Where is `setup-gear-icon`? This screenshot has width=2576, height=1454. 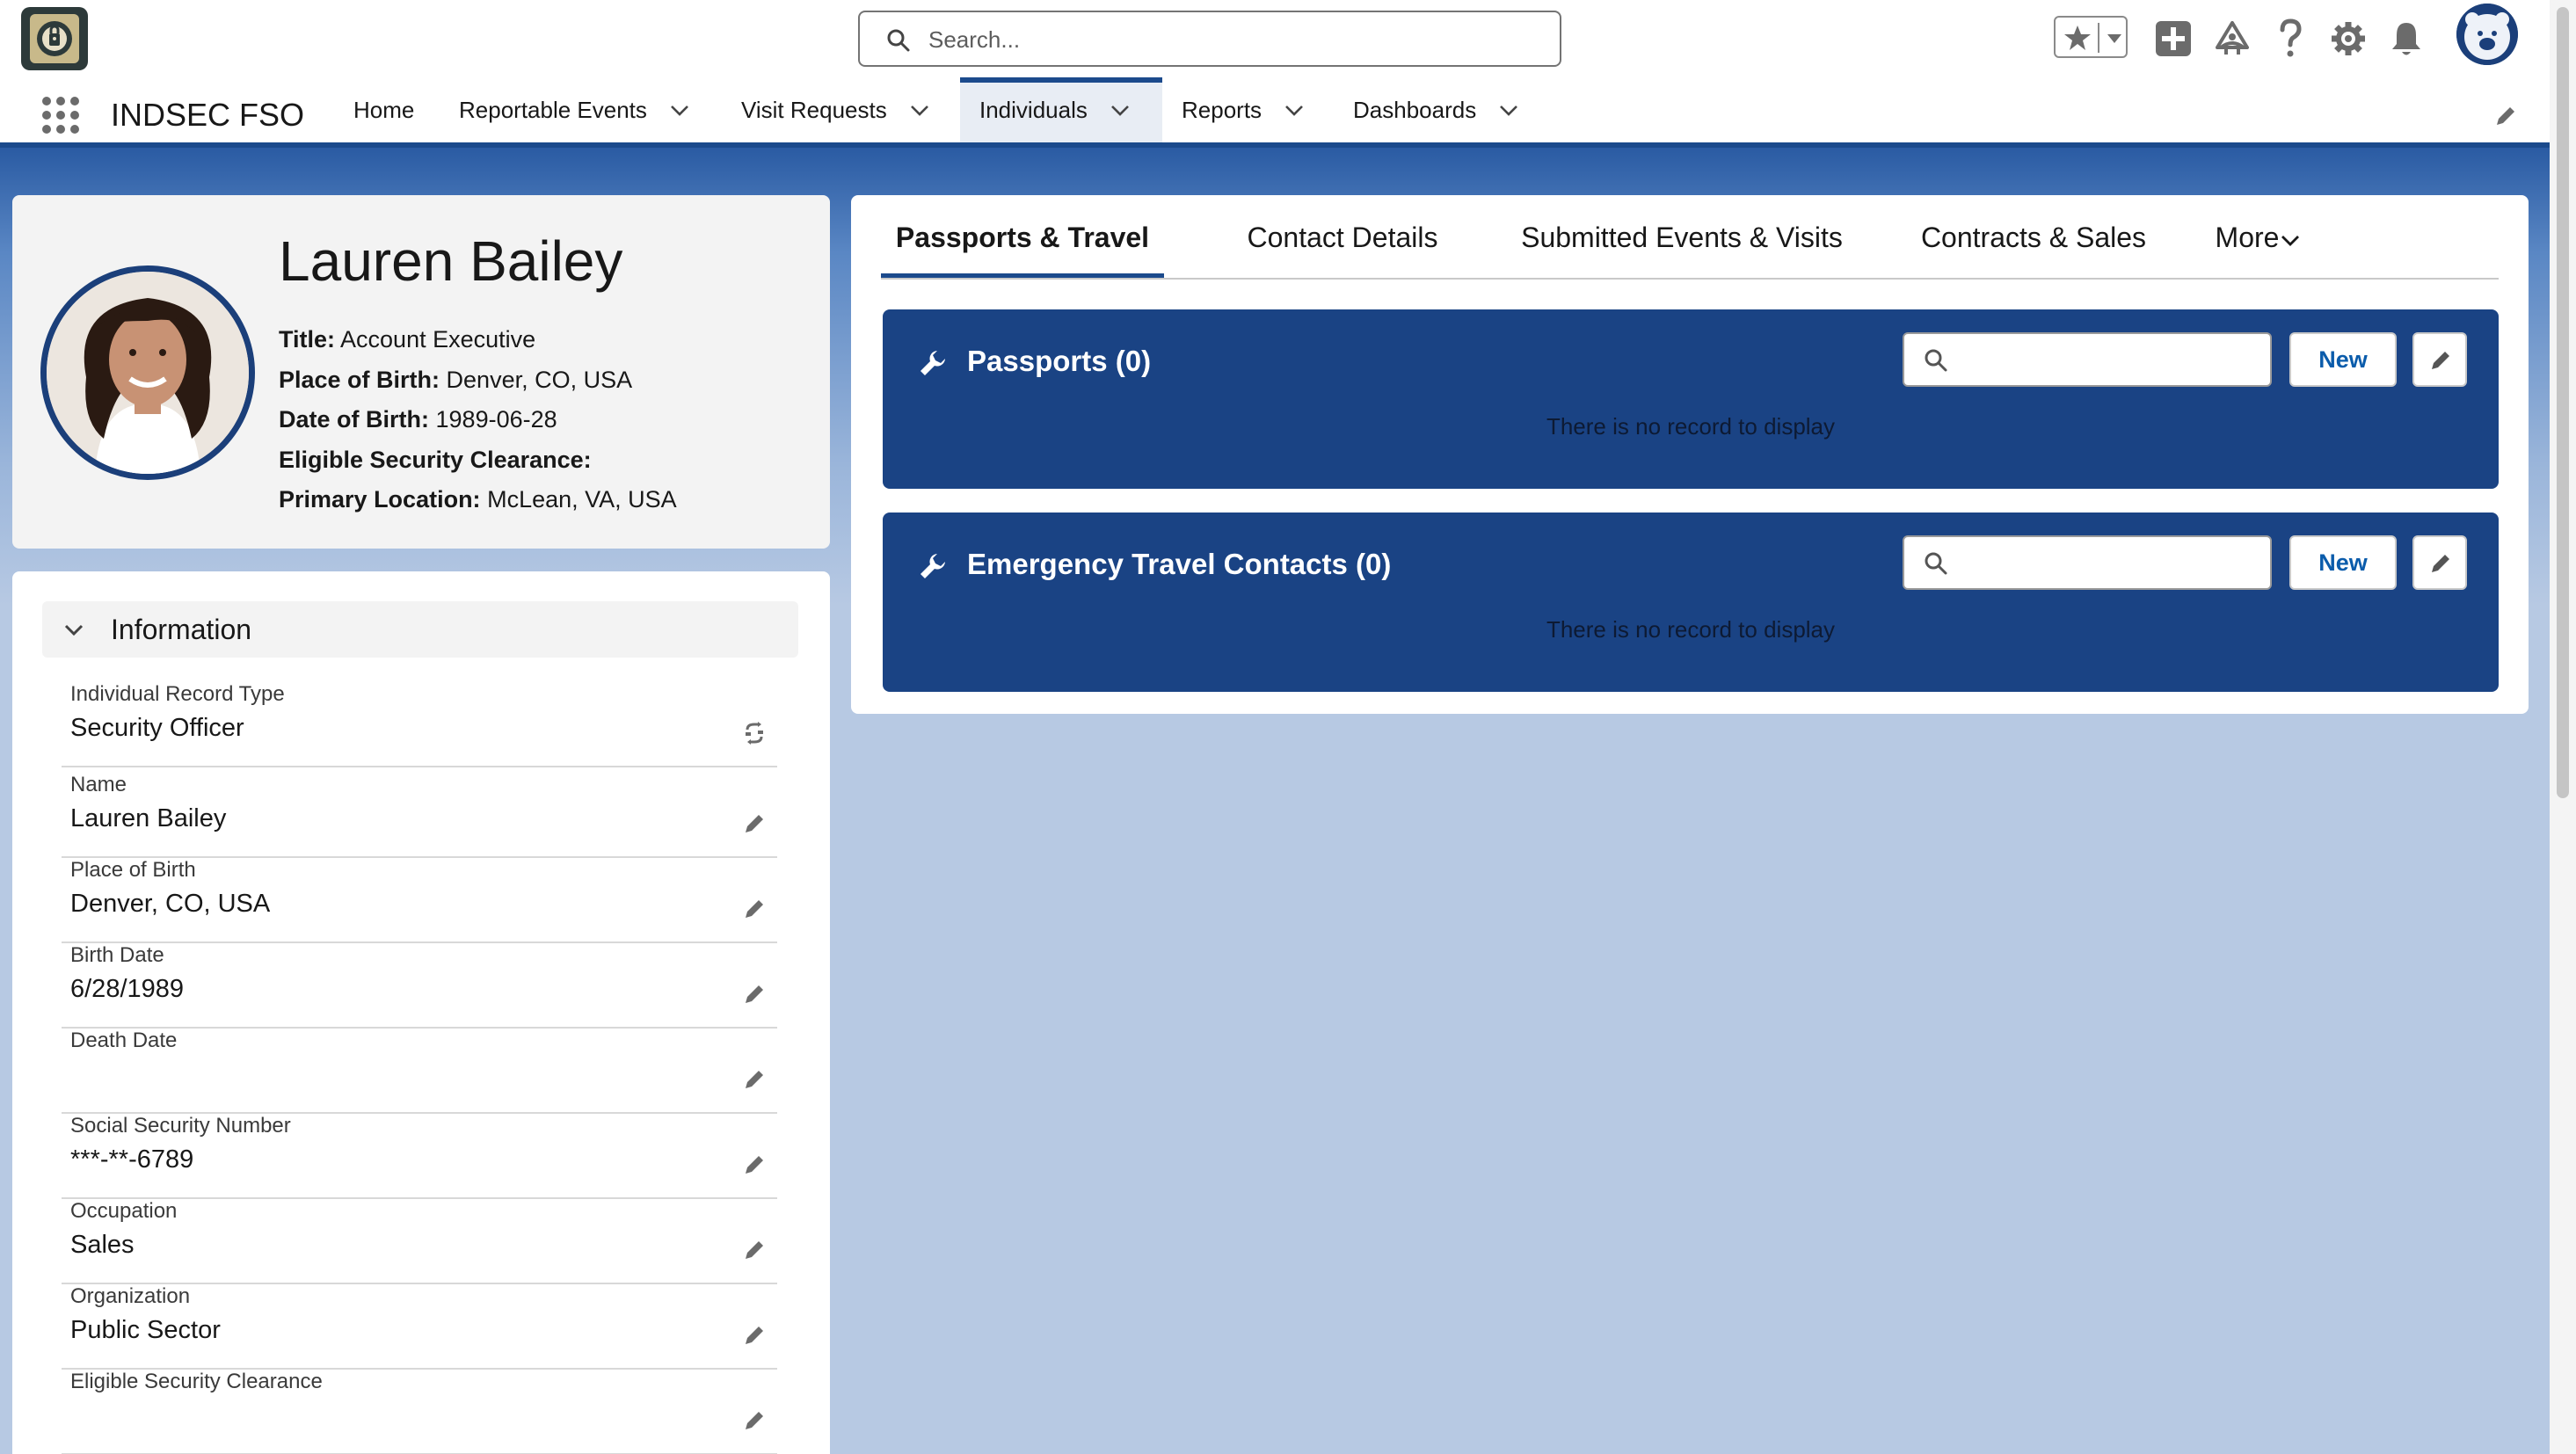 setup-gear-icon is located at coordinates (2348, 39).